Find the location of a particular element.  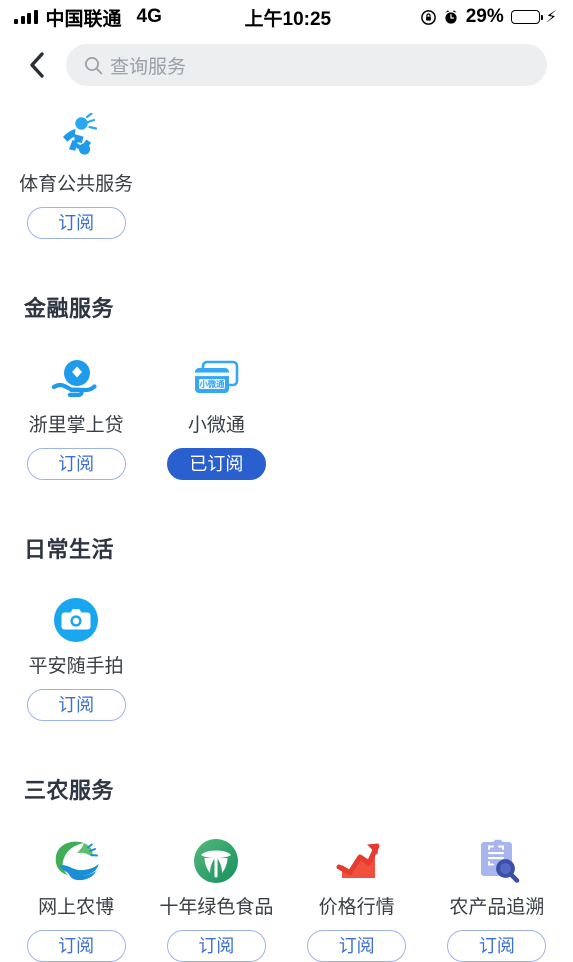

service-item-green-food: 十年绿色食品 订阅 is located at coordinates (216, 898).